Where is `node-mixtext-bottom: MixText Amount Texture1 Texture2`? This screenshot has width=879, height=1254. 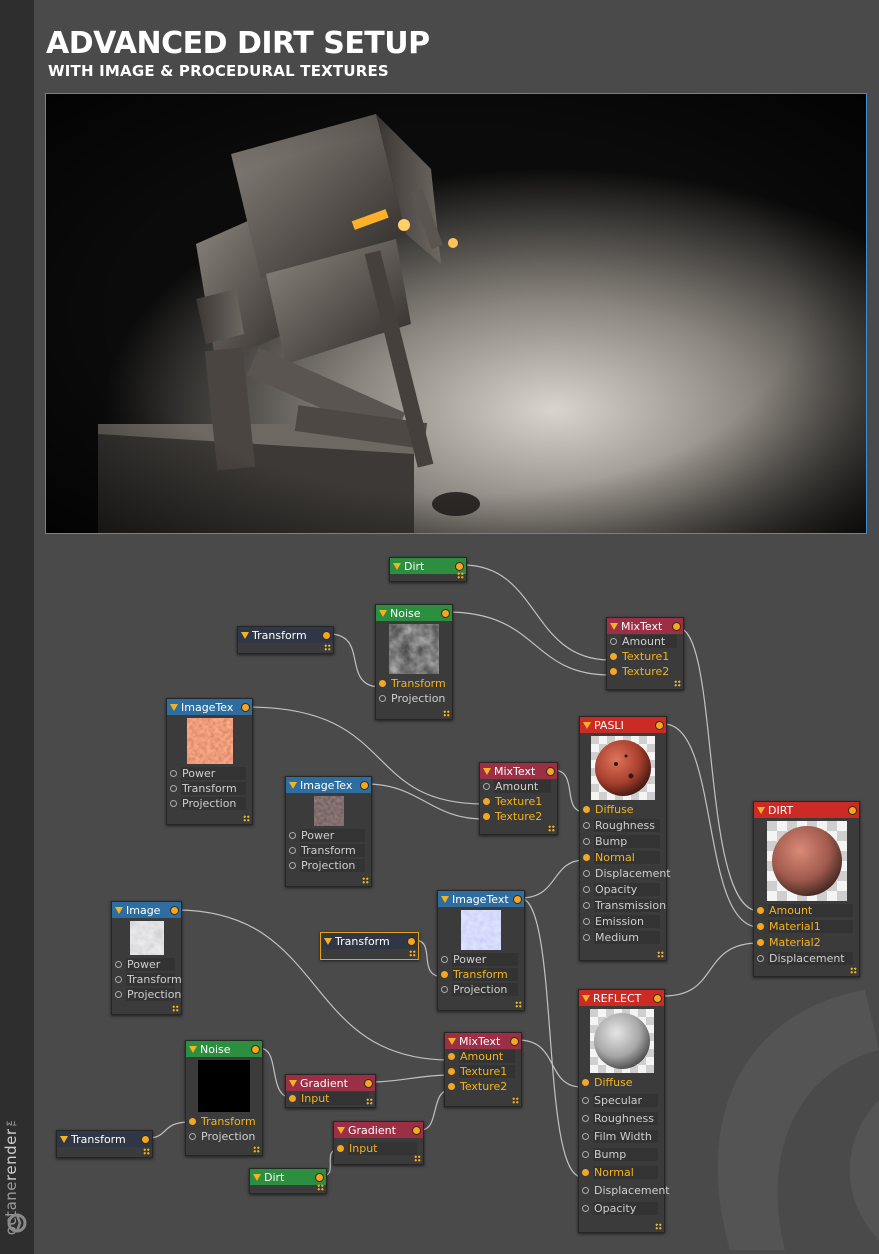 node-mixtext-bottom: MixText Amount Texture1 Texture2 is located at coordinates (483, 1069).